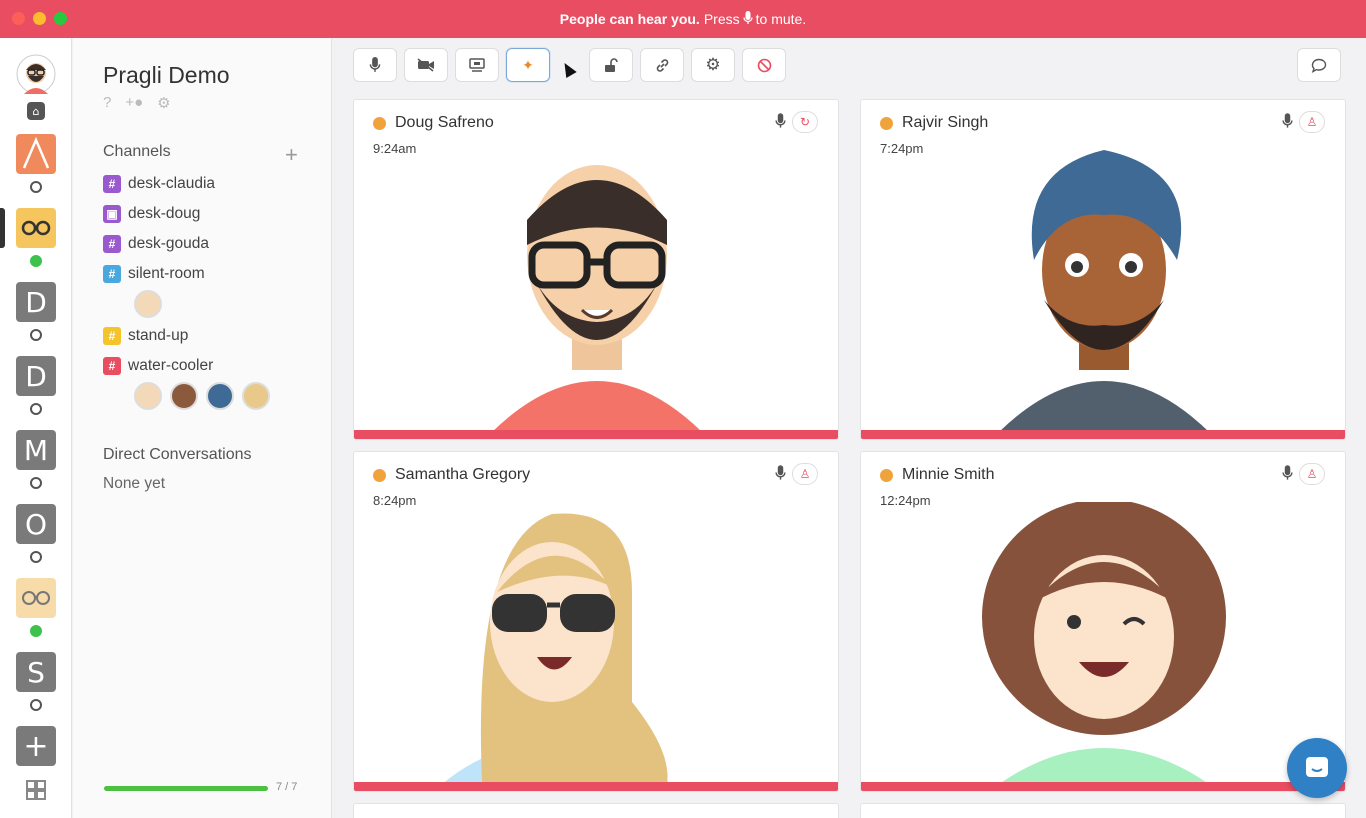  Describe the element at coordinates (379, 475) in the screenshot. I see `status-dot` at that location.